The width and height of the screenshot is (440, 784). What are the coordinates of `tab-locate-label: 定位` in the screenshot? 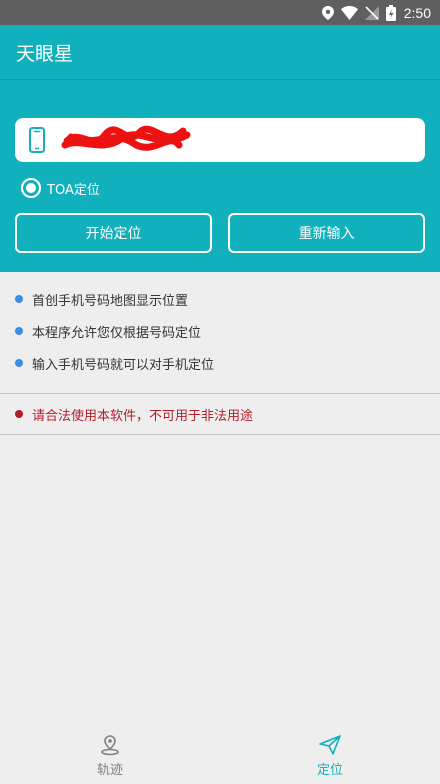 It's located at (329, 770).